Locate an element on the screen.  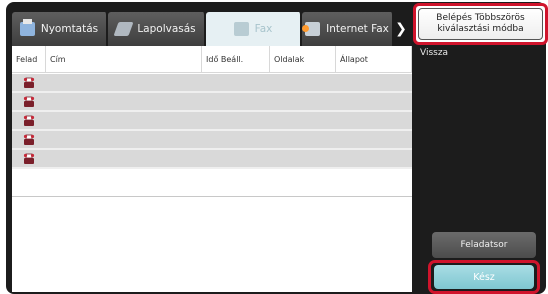
back-button: Vissza is located at coordinates (434, 53).